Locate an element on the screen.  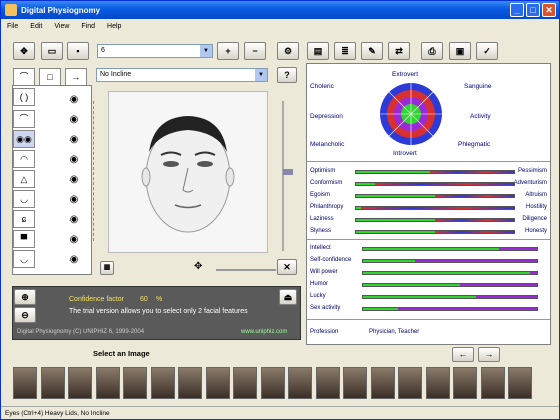
reset-button: ✕ is located at coordinates (287, 267).